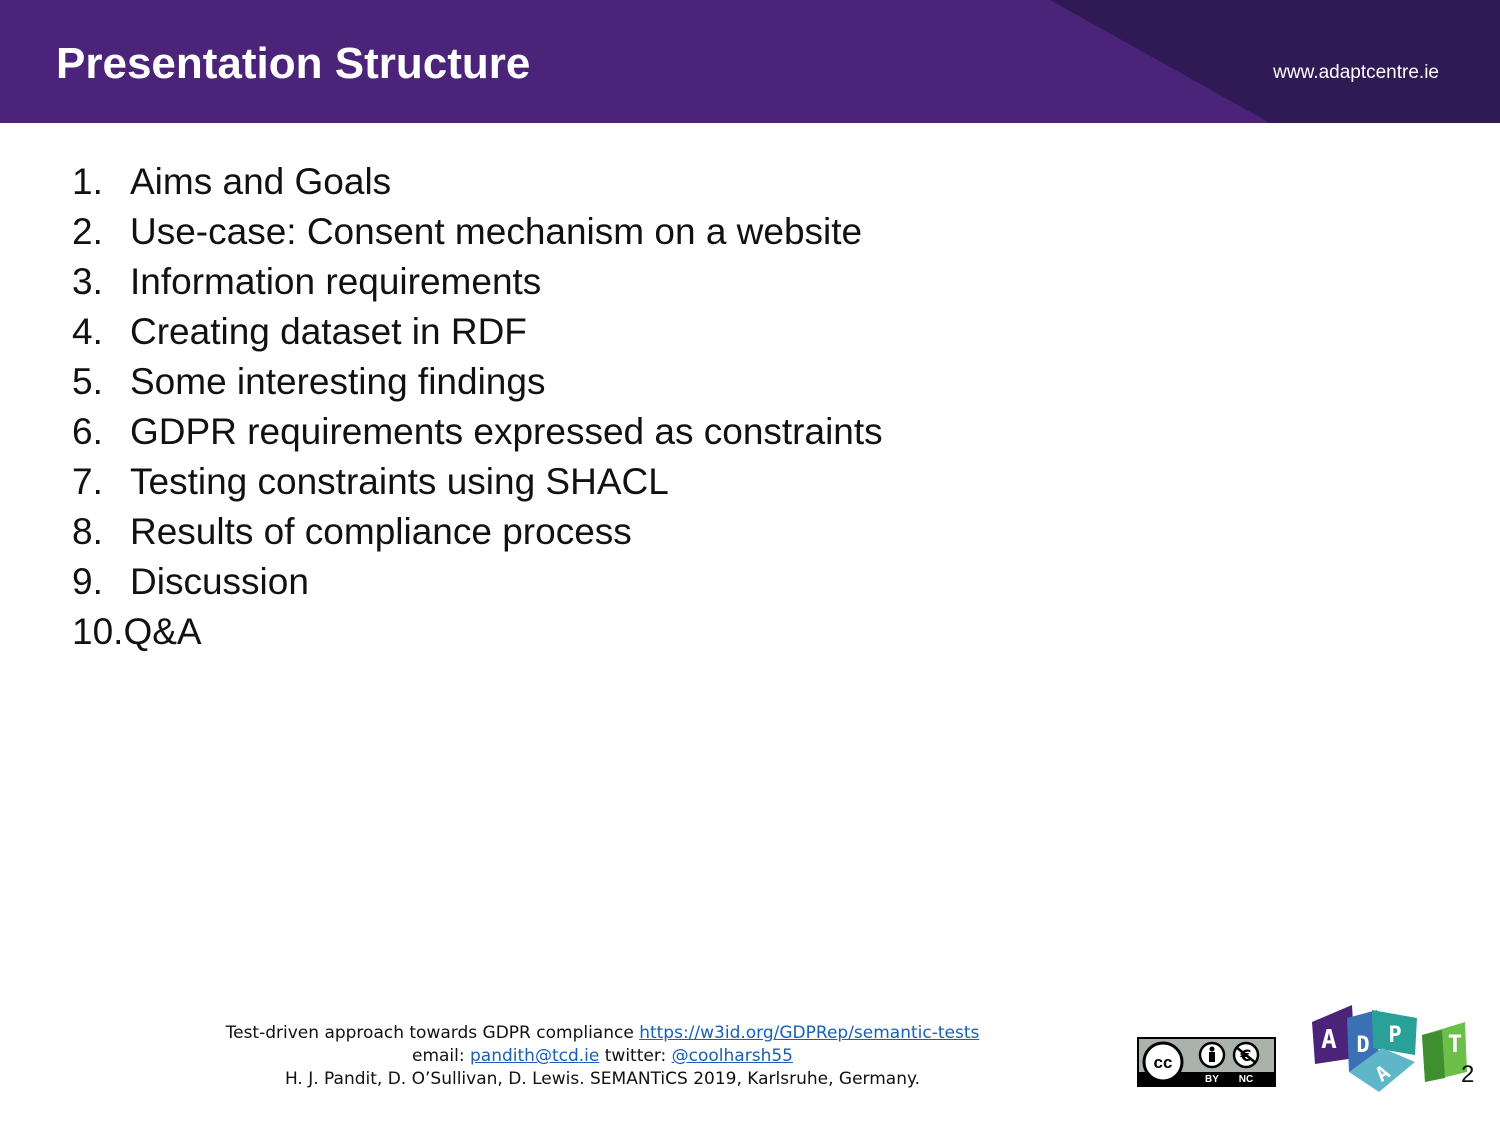 The width and height of the screenshot is (1500, 1125). I want to click on agenda-item-number: 9., so click(87, 581).